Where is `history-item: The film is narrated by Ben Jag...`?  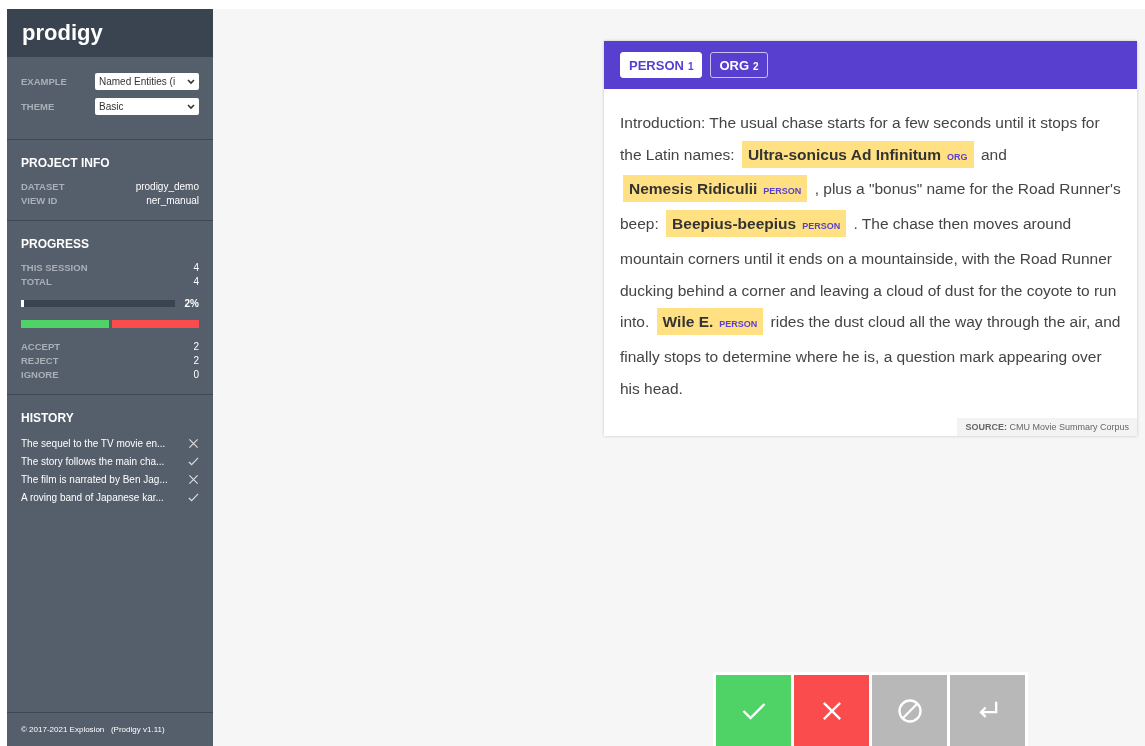
history-item: The film is narrated by Ben Jag... is located at coordinates (94, 479).